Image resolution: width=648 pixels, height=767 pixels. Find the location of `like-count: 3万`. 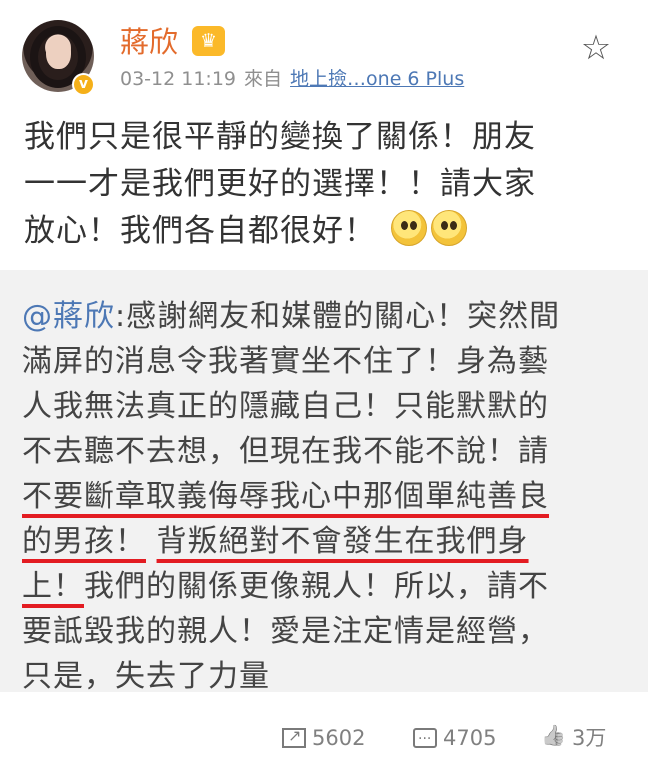

like-count: 3万 is located at coordinates (589, 738).